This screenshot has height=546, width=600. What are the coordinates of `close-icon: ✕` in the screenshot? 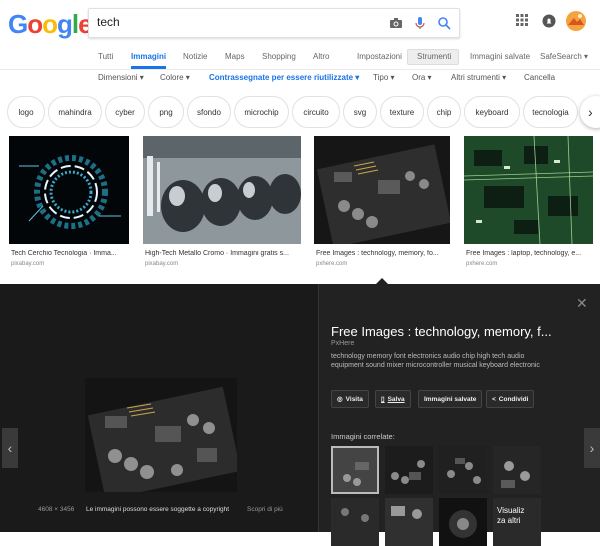 It's located at (582, 303).